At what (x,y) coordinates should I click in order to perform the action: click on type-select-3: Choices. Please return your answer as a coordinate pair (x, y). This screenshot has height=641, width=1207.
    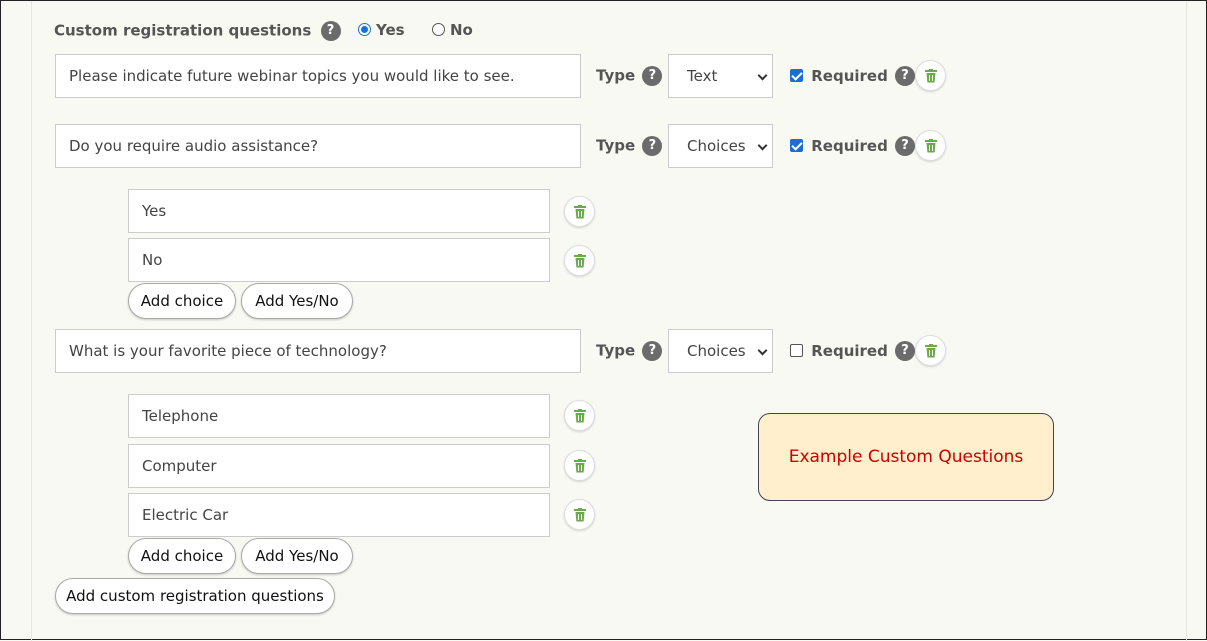
    Looking at the image, I should click on (720, 351).